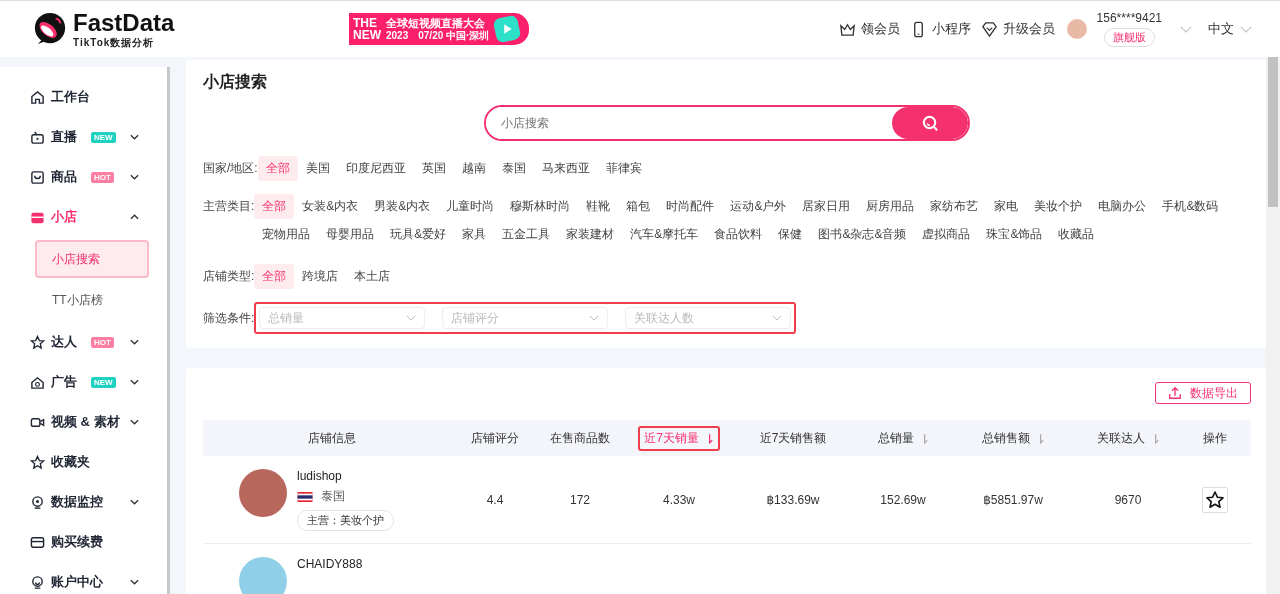  What do you see at coordinates (1128, 438) in the screenshot?
I see `sortable-column-header: 关联达人` at bounding box center [1128, 438].